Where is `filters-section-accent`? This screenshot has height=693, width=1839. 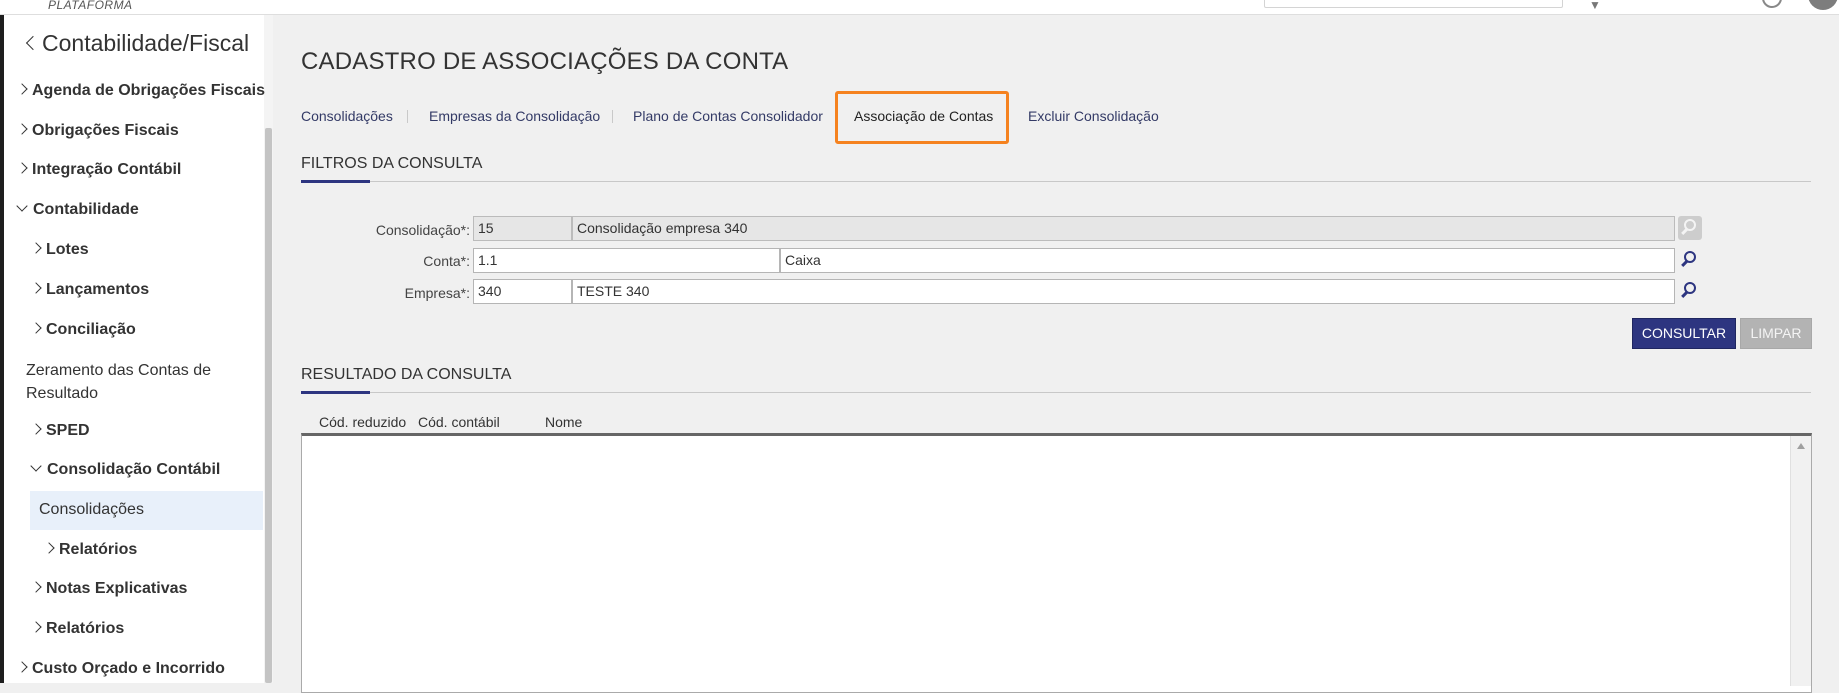 filters-section-accent is located at coordinates (335, 181).